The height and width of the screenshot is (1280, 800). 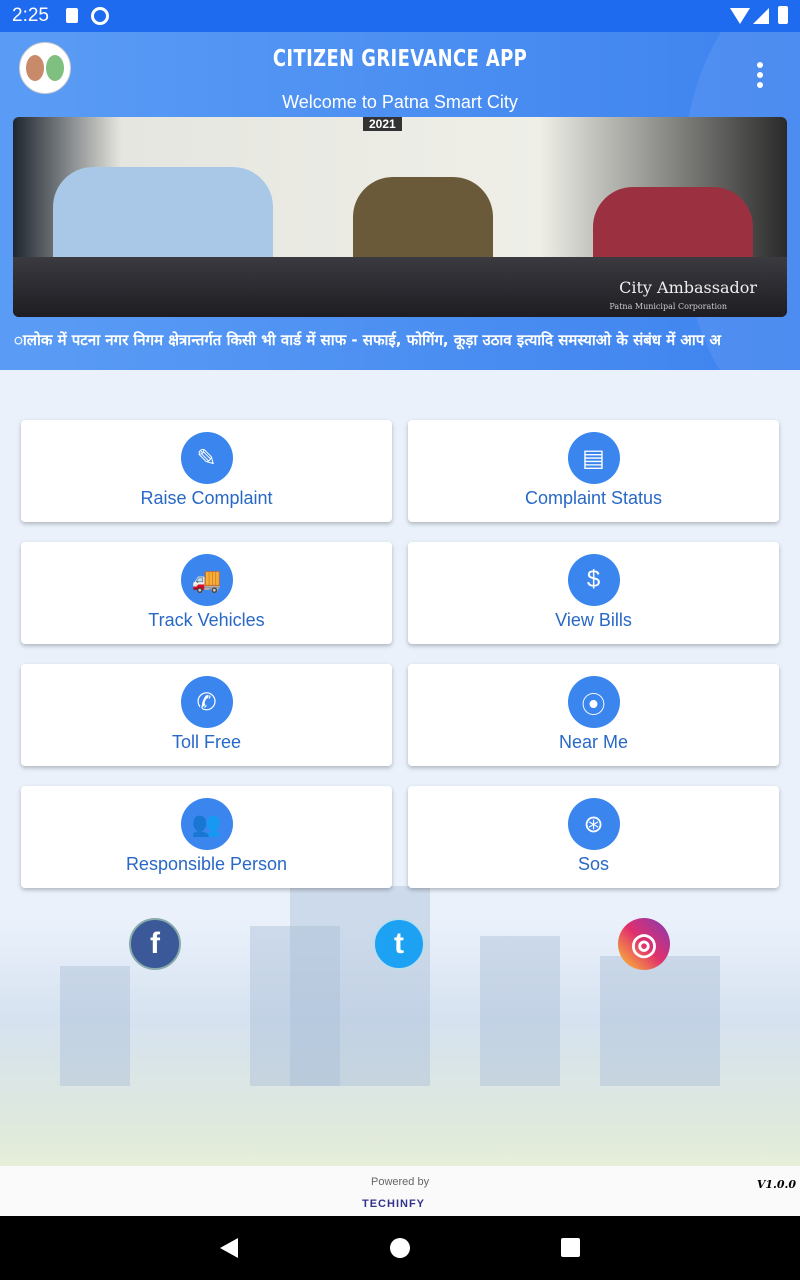 What do you see at coordinates (393, 1204) in the screenshot?
I see `techinfy-logo: TECHINFY` at bounding box center [393, 1204].